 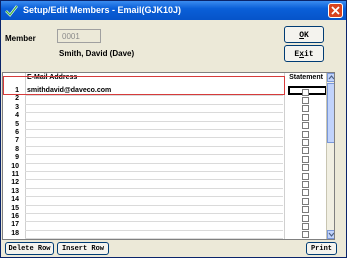 I want to click on scroll-up-button, so click(x=330, y=77).